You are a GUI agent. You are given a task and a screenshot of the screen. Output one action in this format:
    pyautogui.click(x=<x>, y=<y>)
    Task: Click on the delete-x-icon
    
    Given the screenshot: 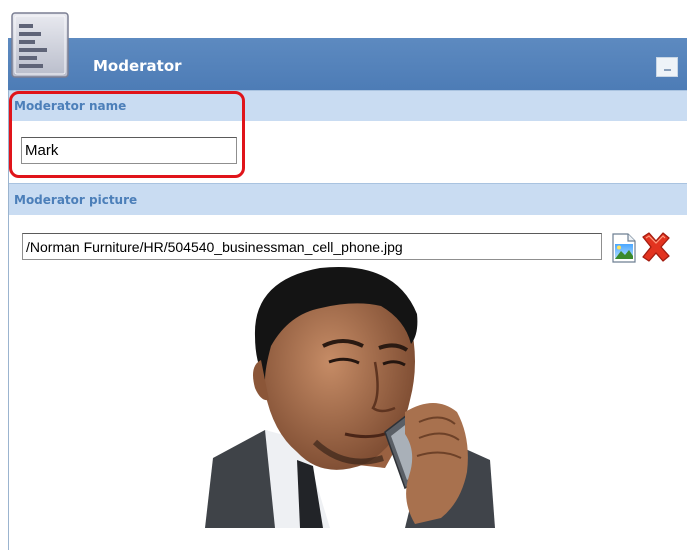 What is the action you would take?
    pyautogui.click(x=656, y=247)
    